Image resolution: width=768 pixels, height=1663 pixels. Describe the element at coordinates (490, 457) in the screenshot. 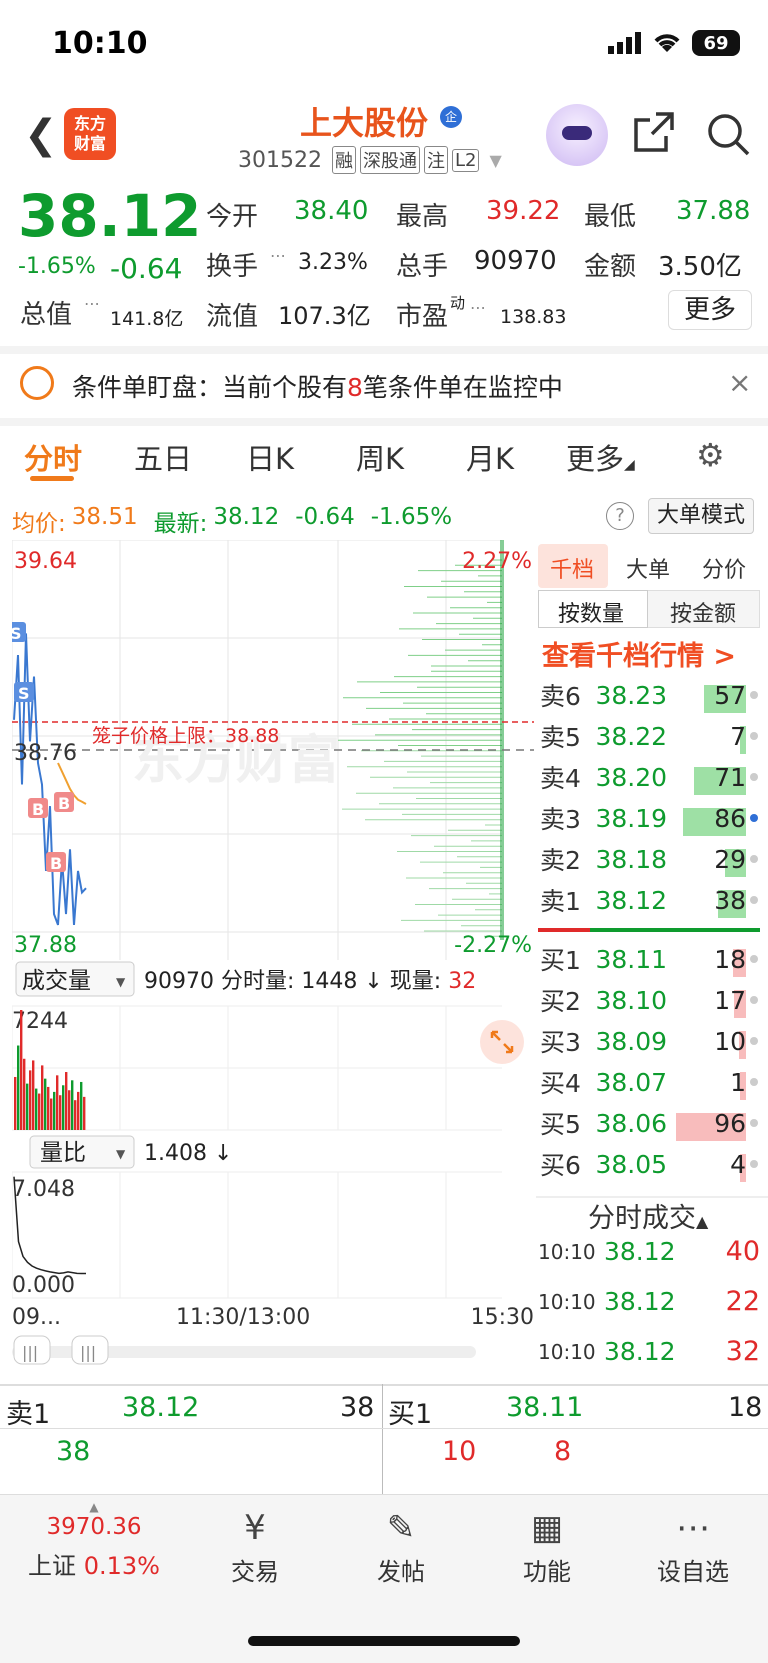

I see `tab-monthly-k: 月K` at that location.